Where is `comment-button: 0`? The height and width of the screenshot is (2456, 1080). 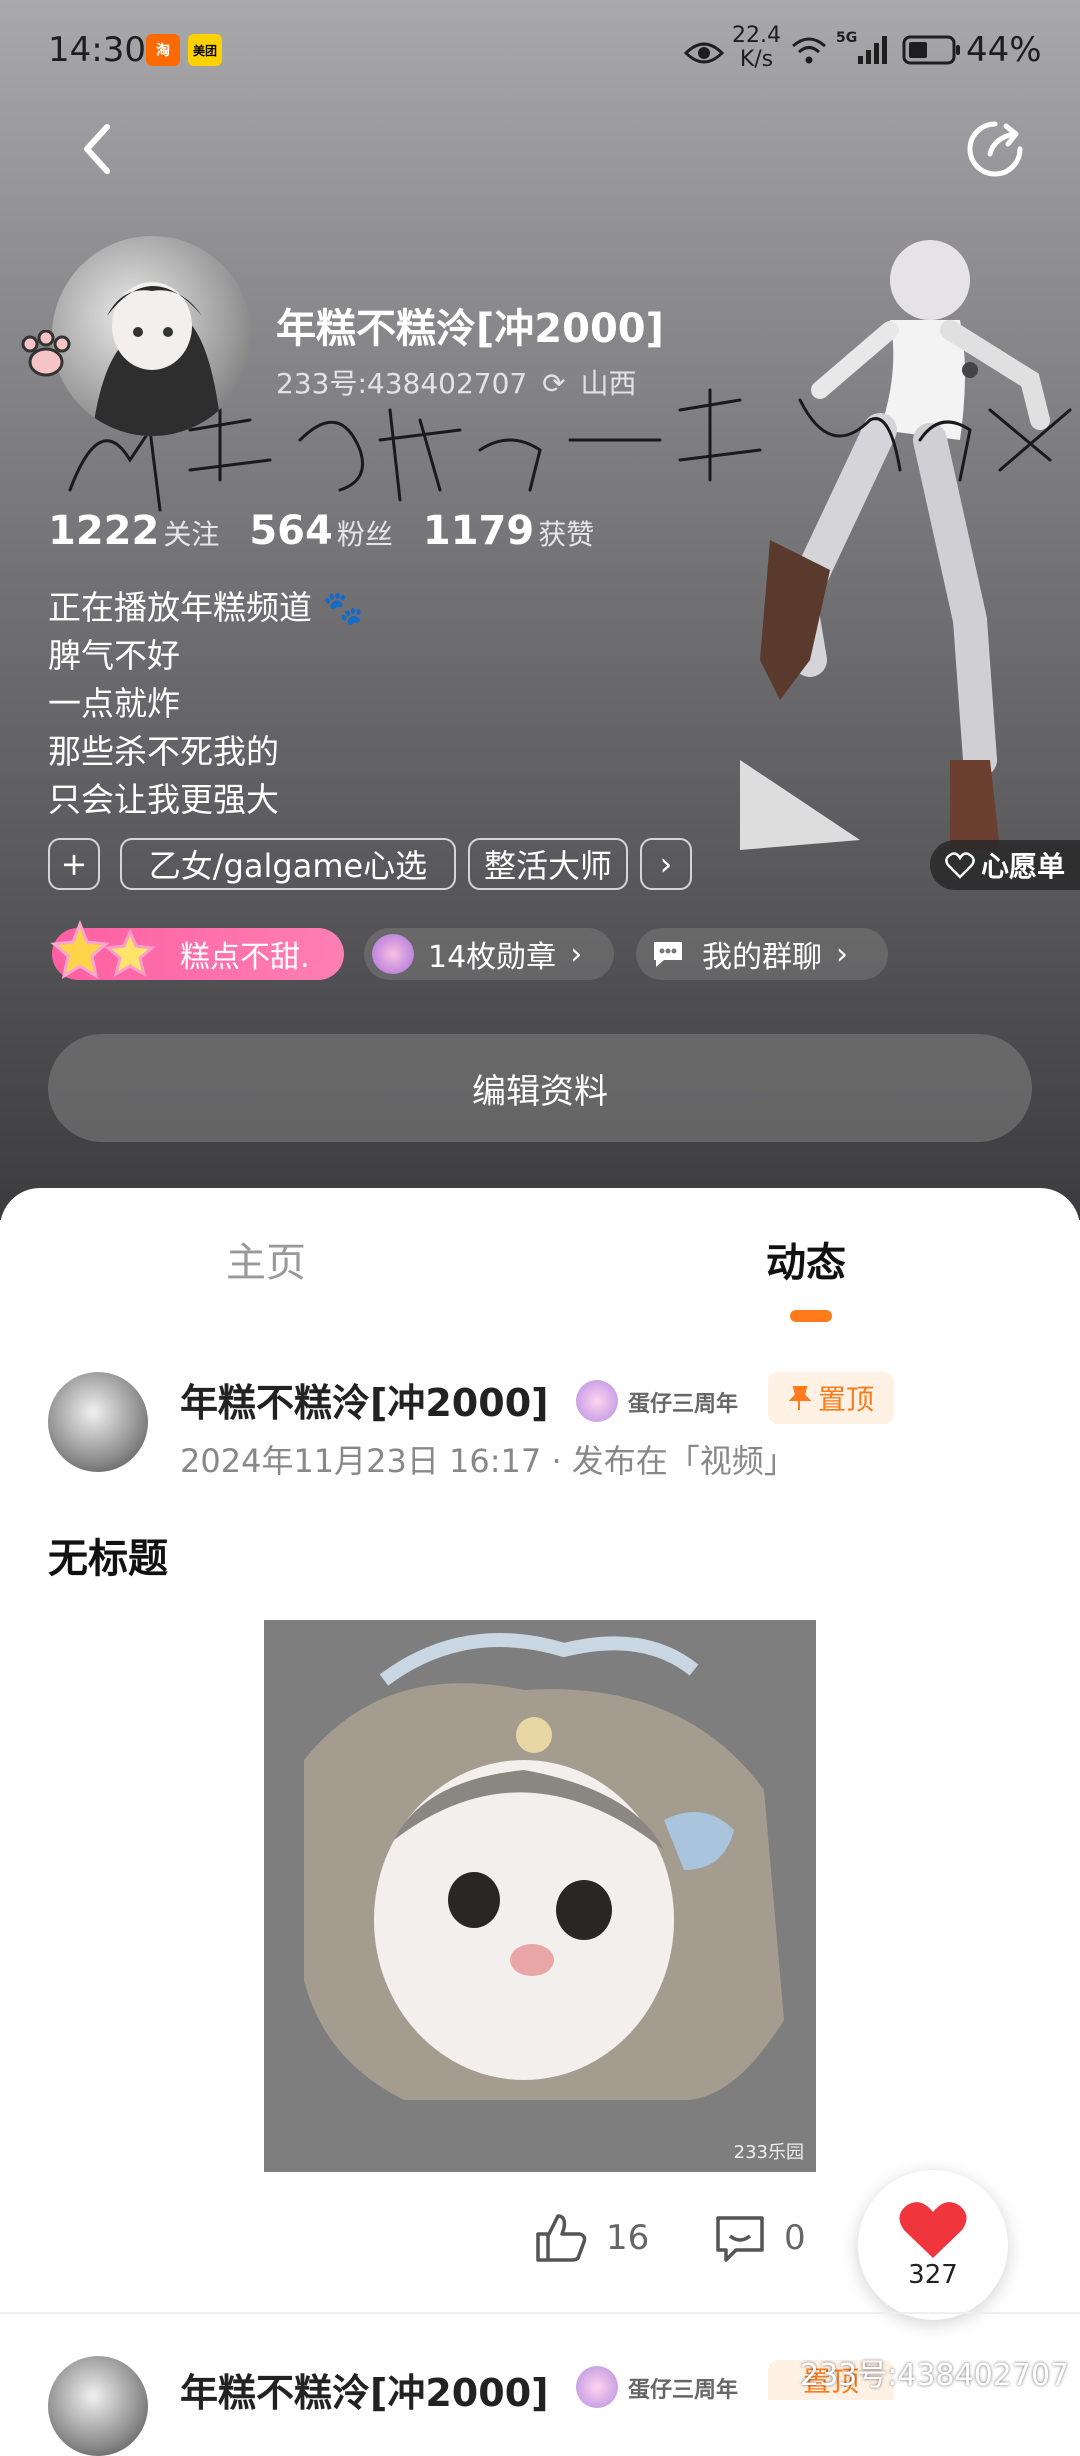 comment-button: 0 is located at coordinates (760, 2238).